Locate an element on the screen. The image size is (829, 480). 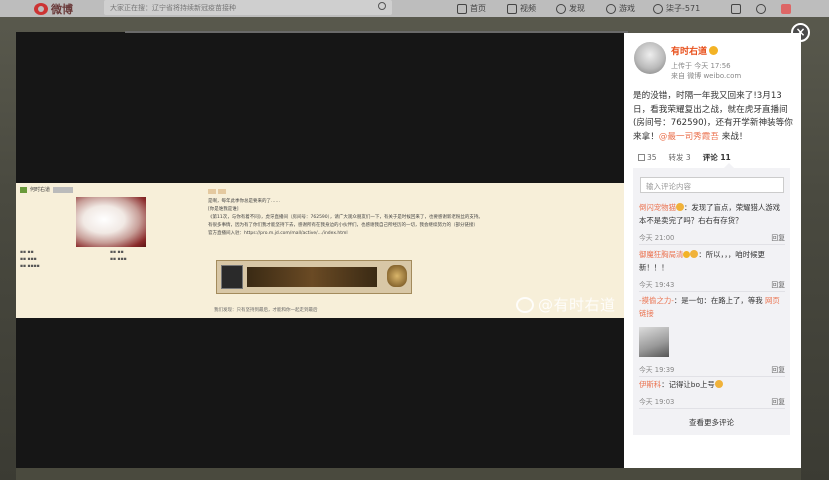
mail-icon is located at coordinates (736, 8).